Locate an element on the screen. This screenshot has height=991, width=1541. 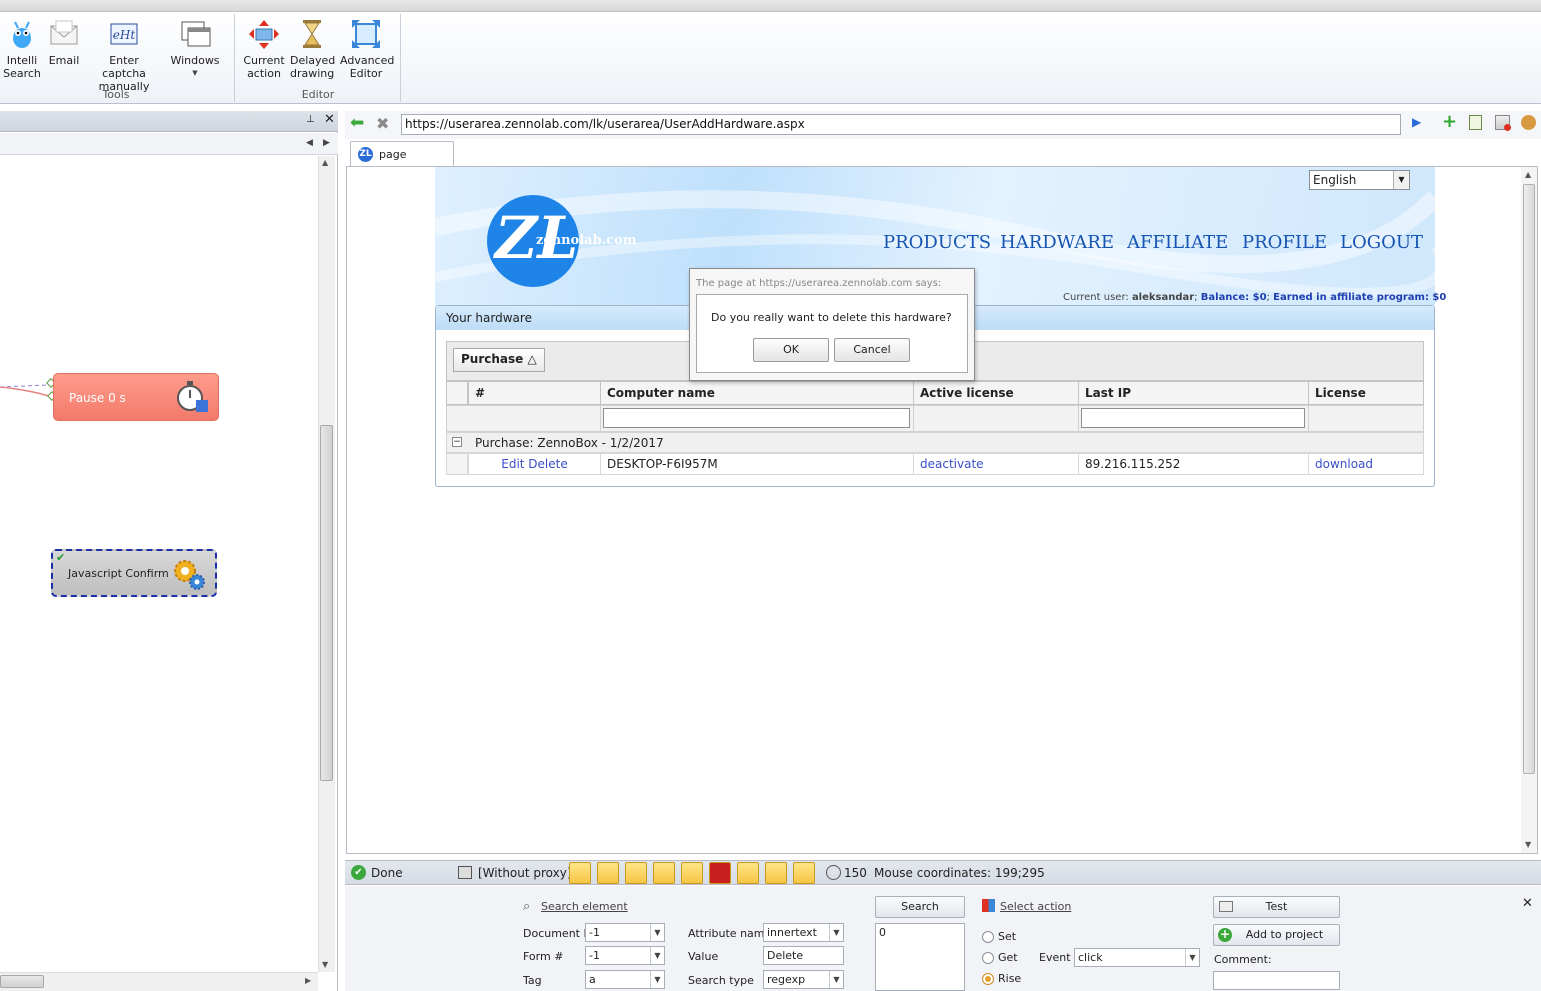
enter-captcha-button: eHt Enter captcha manually is located at coordinates (124, 55).